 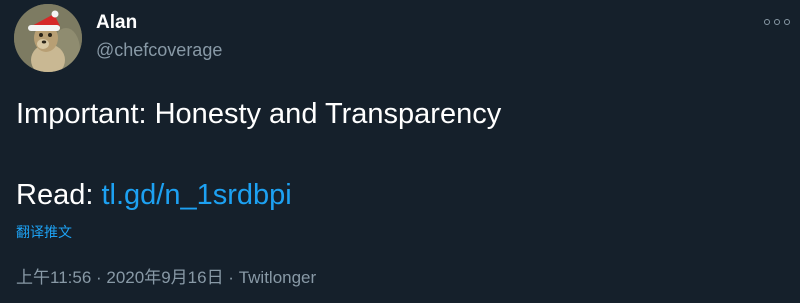 I want to click on tweet-read-line: Read: tl.gd/n_1srdbpi, so click(x=154, y=195).